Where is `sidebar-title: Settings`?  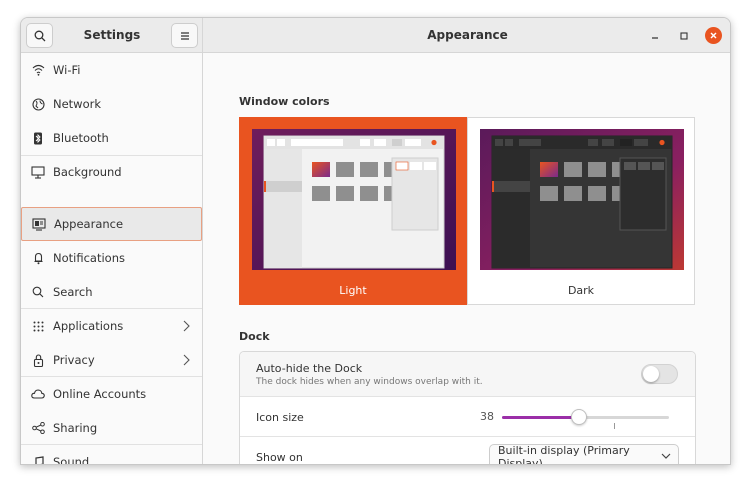 sidebar-title: Settings is located at coordinates (112, 35).